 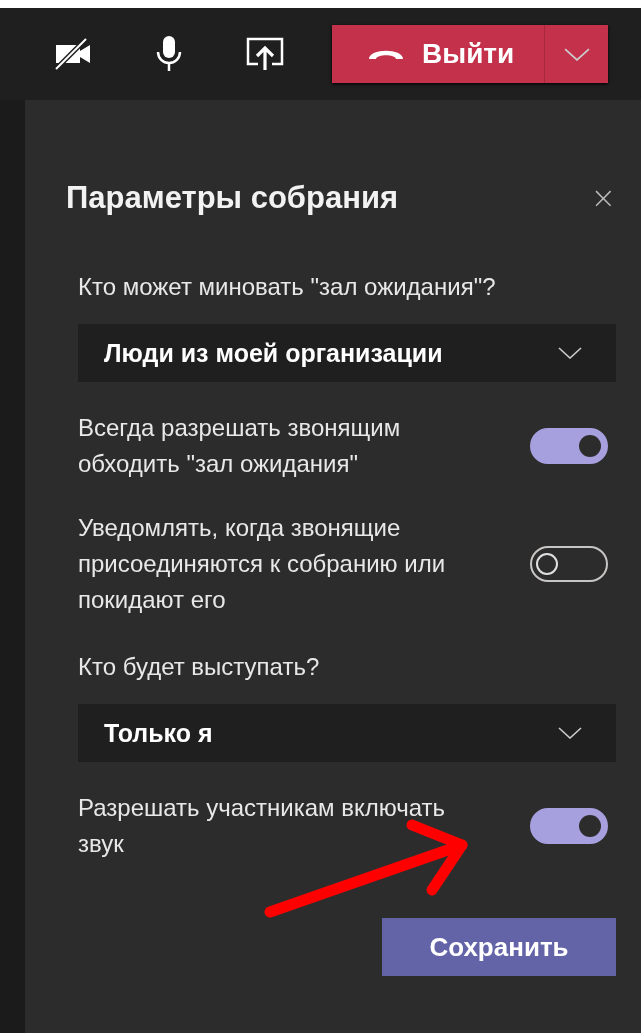 What do you see at coordinates (347, 353) in the screenshot?
I see `dropdown: Люди из моей организации` at bounding box center [347, 353].